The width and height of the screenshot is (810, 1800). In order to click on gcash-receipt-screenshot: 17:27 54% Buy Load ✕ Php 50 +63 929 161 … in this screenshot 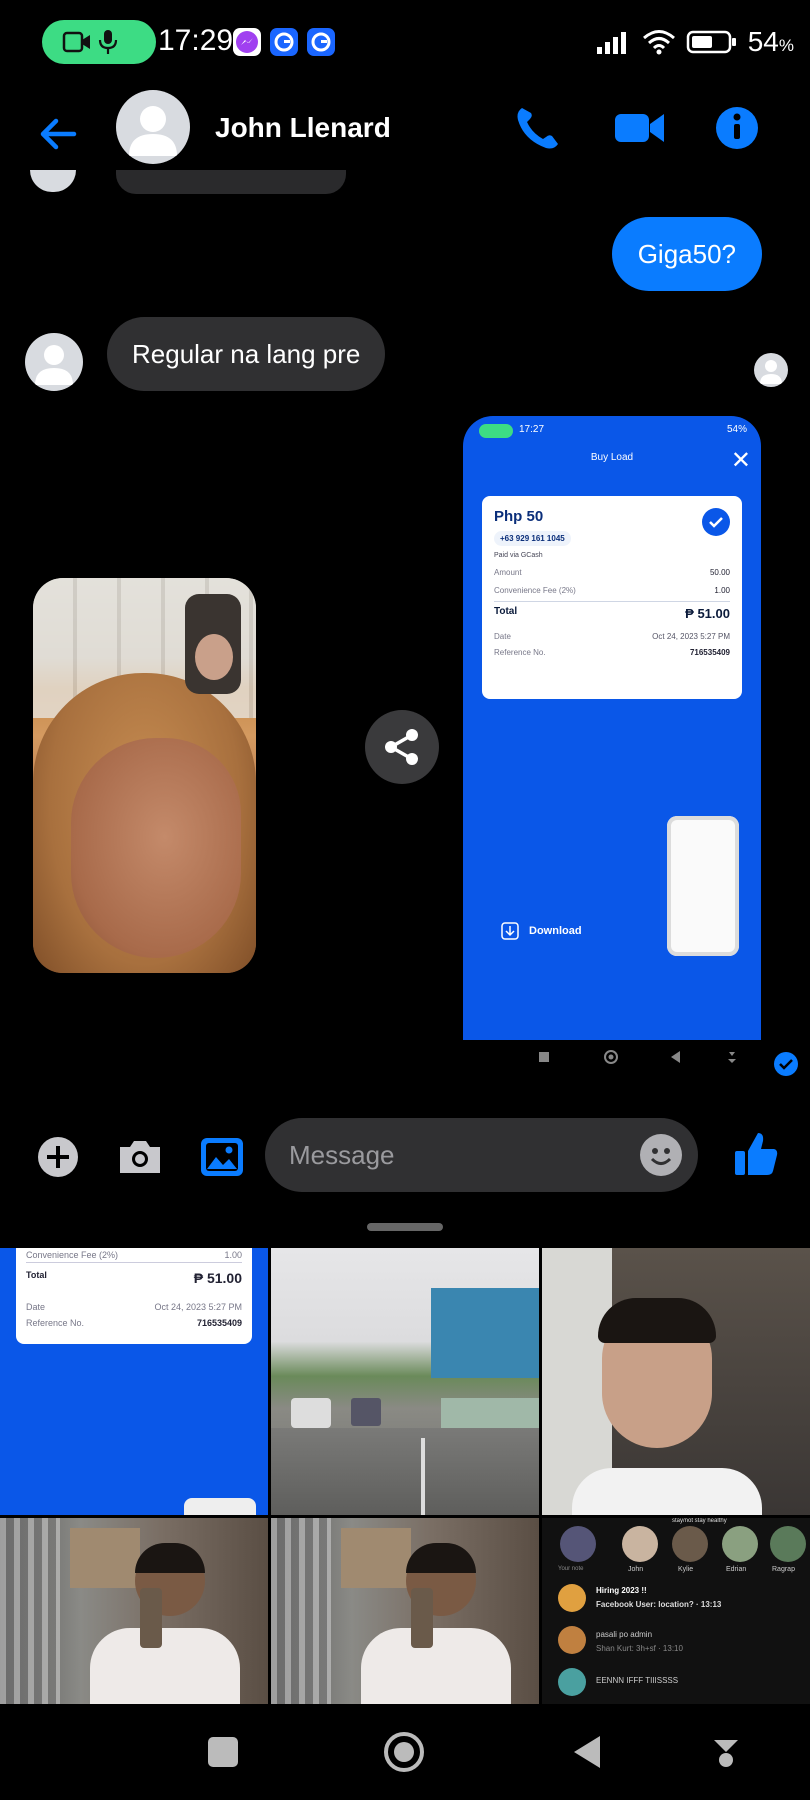, I will do `click(612, 728)`.